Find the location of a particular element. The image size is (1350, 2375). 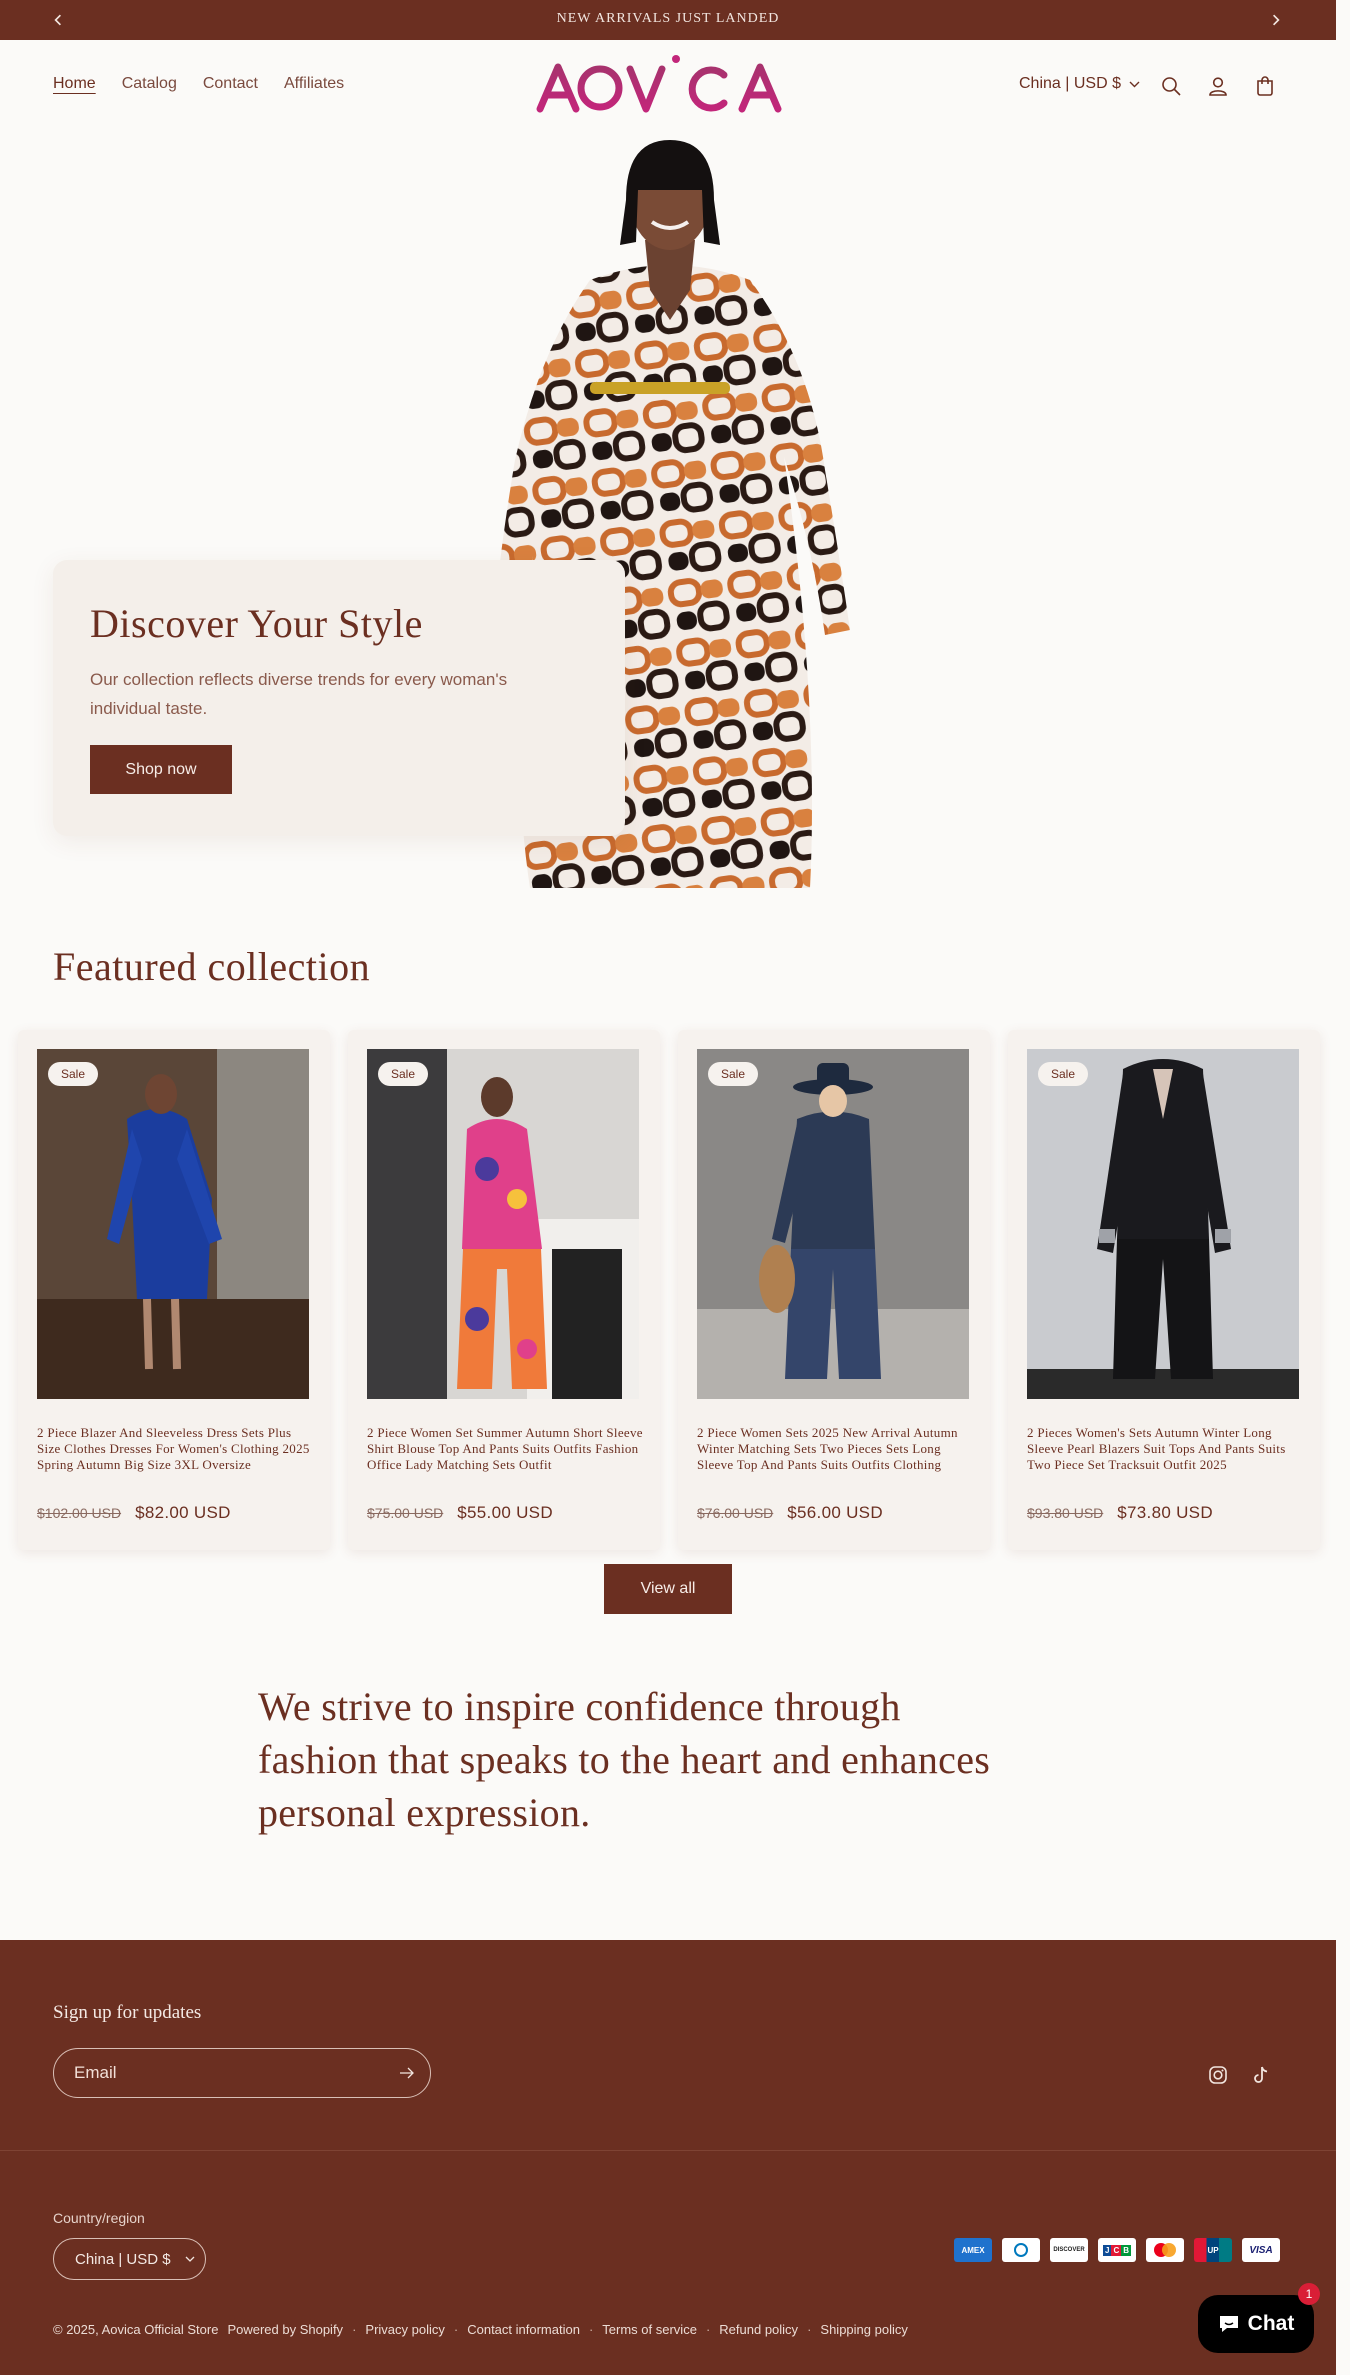

chevron-right-icon is located at coordinates (1276, 20).